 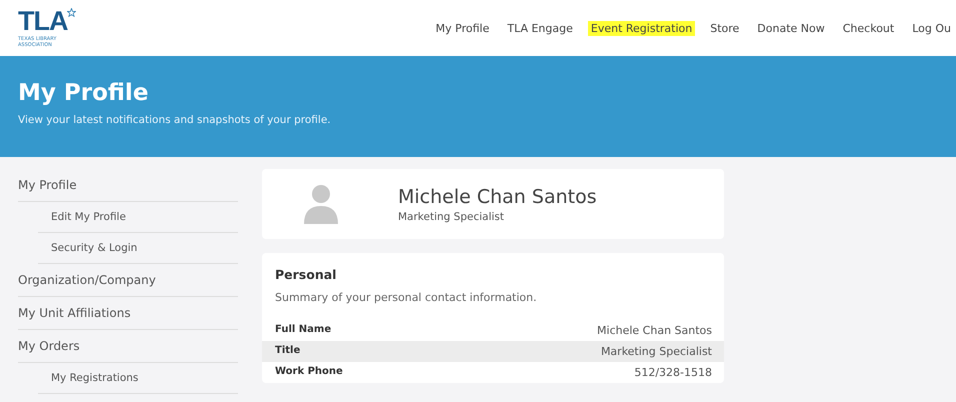 I want to click on nav-link: My Profile, so click(x=462, y=28).